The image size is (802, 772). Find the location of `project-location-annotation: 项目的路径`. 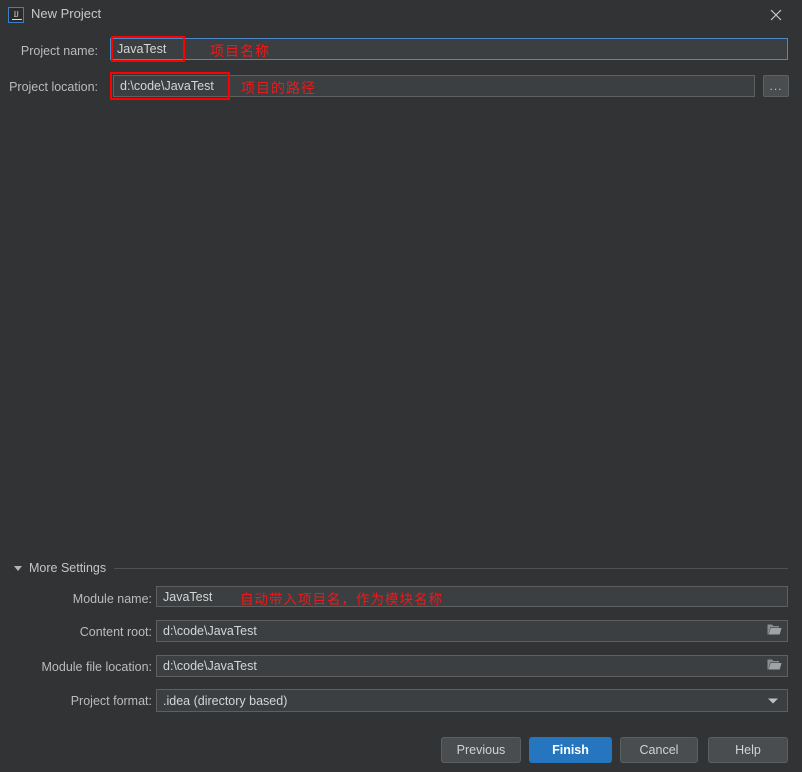

project-location-annotation: 项目的路径 is located at coordinates (278, 89).